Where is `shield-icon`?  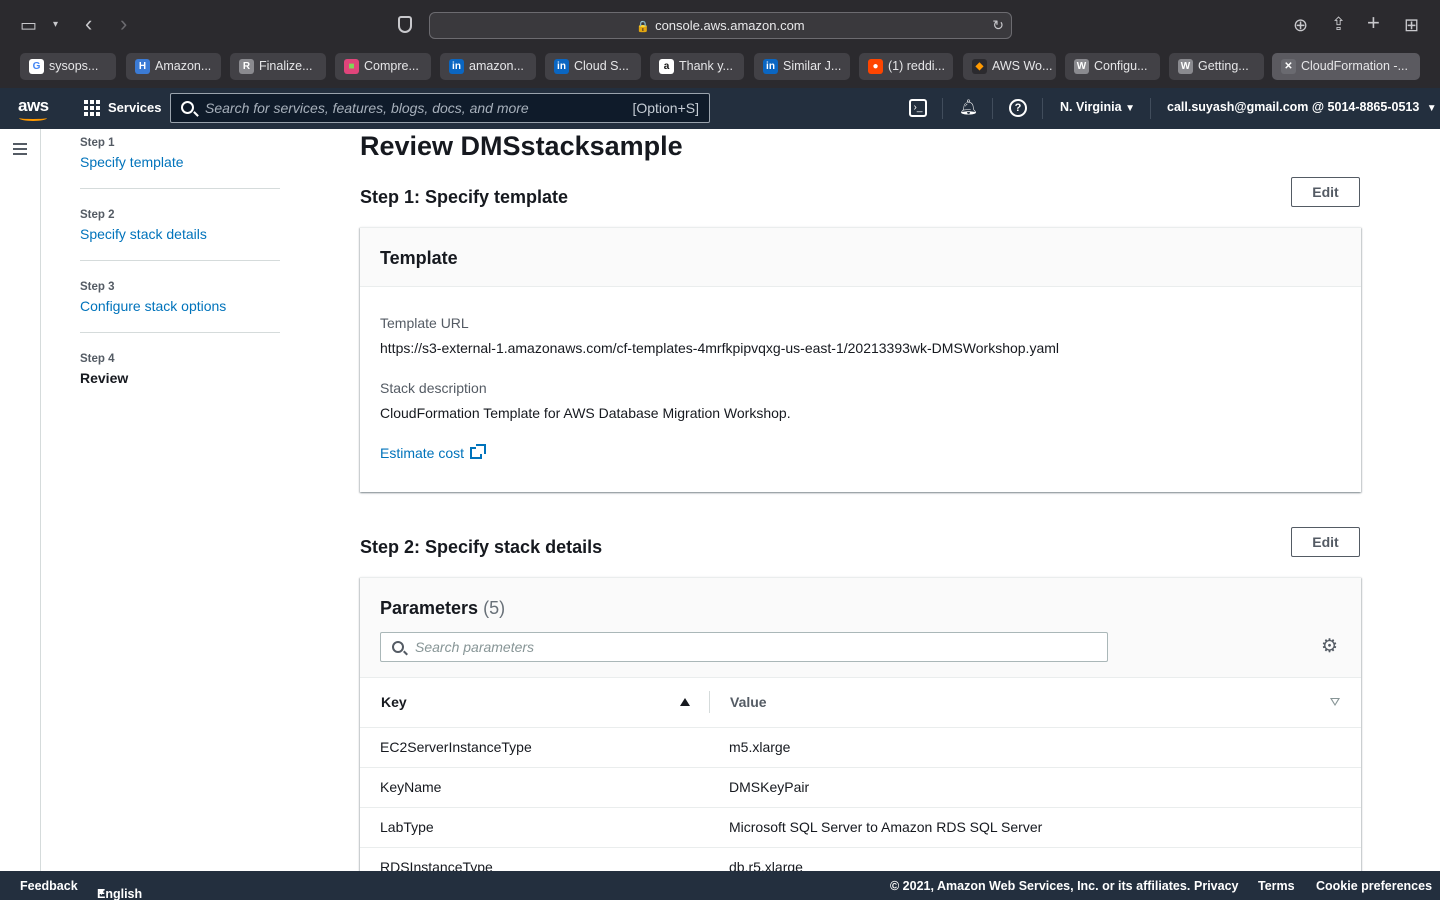 shield-icon is located at coordinates (405, 24).